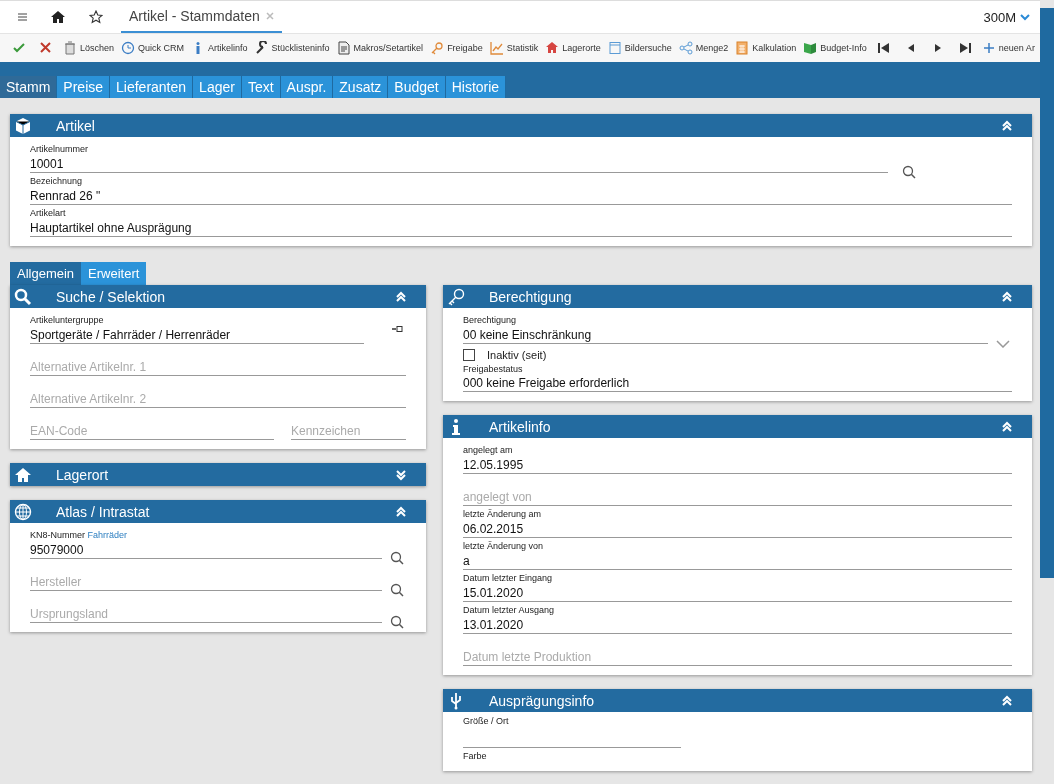  Describe the element at coordinates (469, 355) in the screenshot. I see `checkbox` at that location.